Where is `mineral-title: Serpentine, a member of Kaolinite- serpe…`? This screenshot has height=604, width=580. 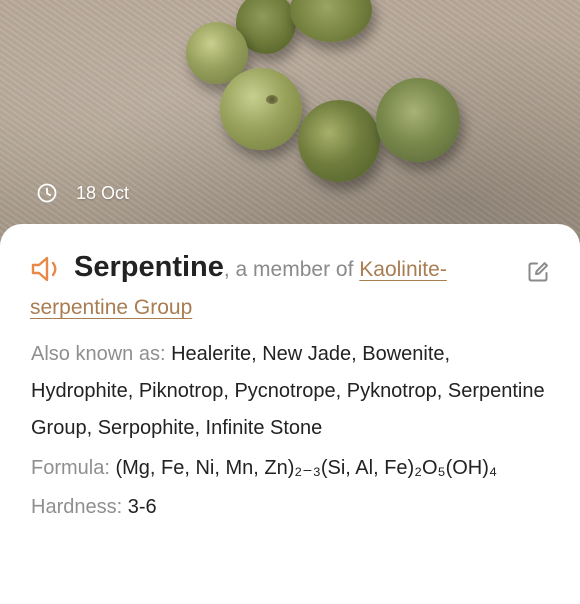 mineral-title: Serpentine, a member of Kaolinite- serpe… is located at coordinates (265, 287).